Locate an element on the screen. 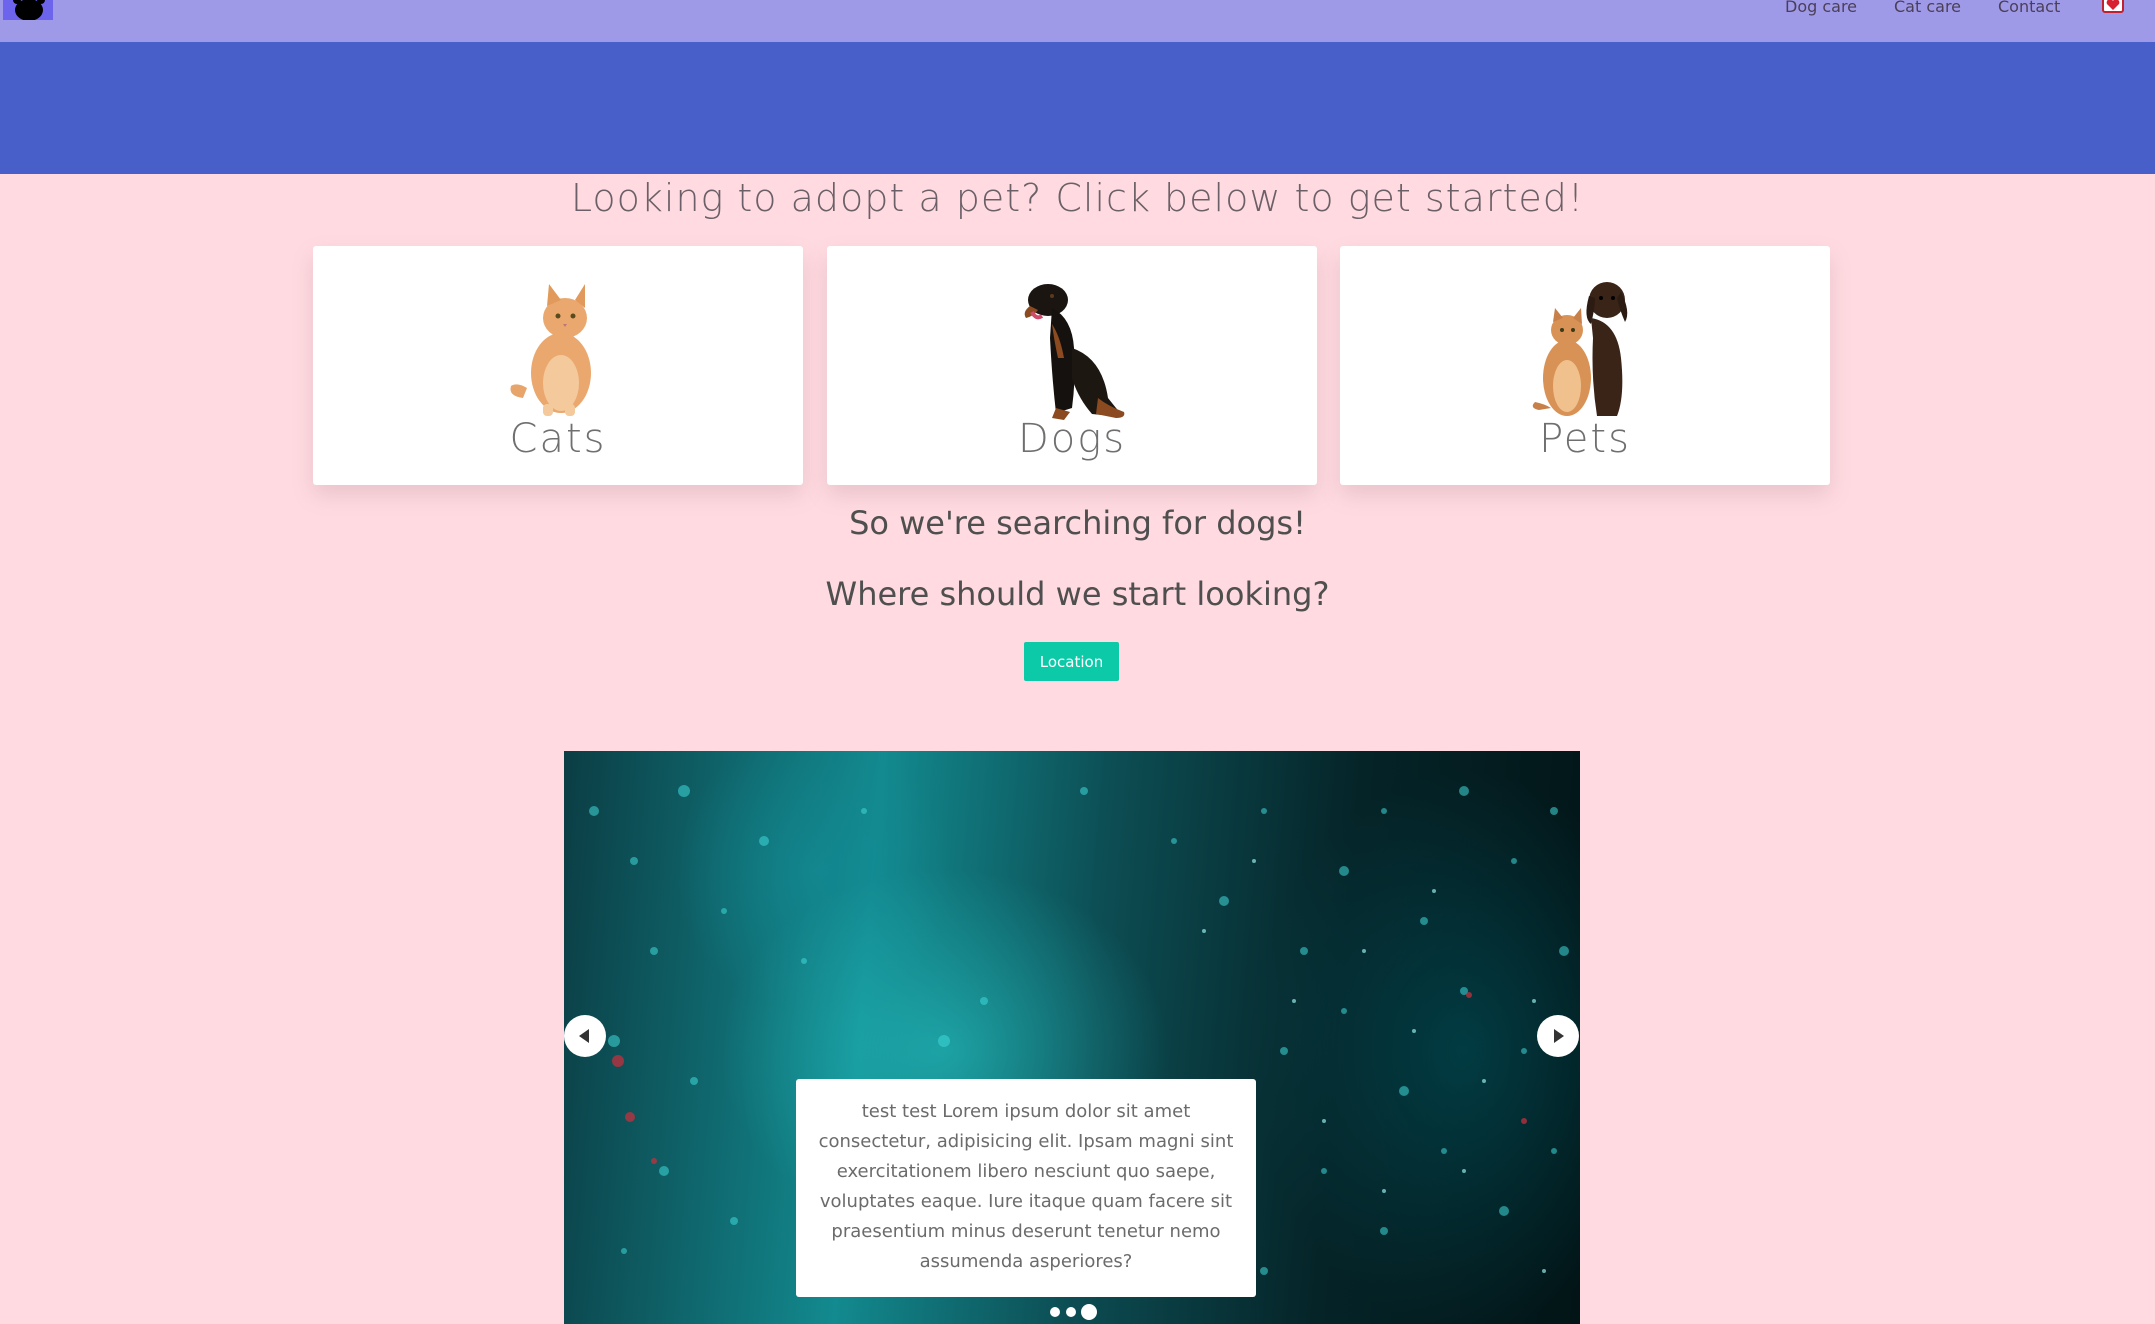 Image resolution: width=2155 pixels, height=1324 pixels. nav-link-contact: Contact is located at coordinates (2029, 8).